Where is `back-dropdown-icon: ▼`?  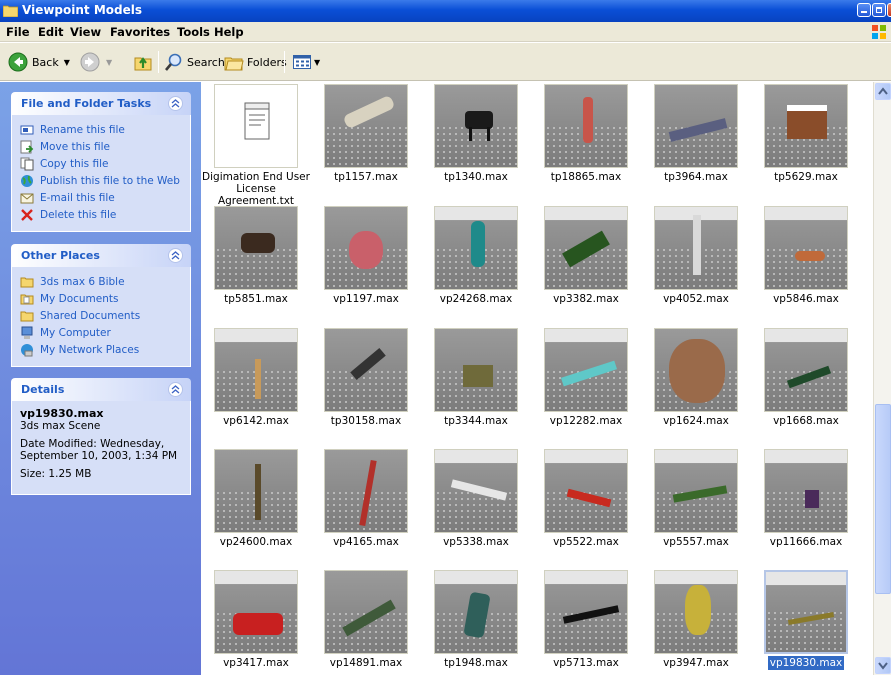
back-dropdown-icon: ▼ is located at coordinates (67, 62).